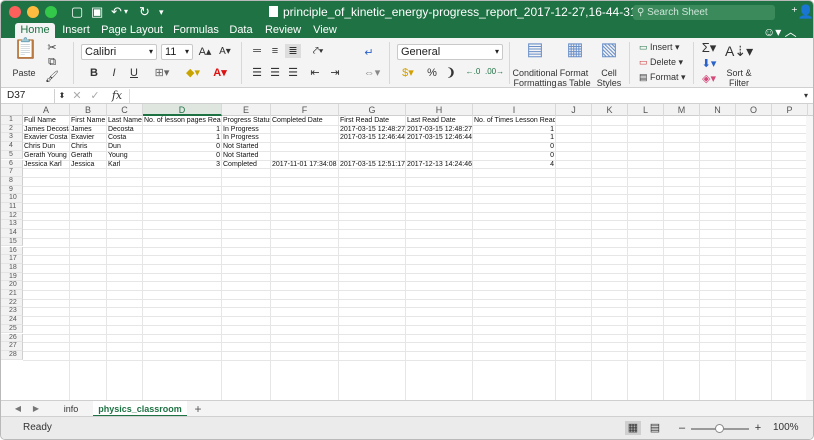 This screenshot has height=440, width=814. Describe the element at coordinates (739, 51) in the screenshot. I see `sort-filter-icon: A⇣▾` at that location.